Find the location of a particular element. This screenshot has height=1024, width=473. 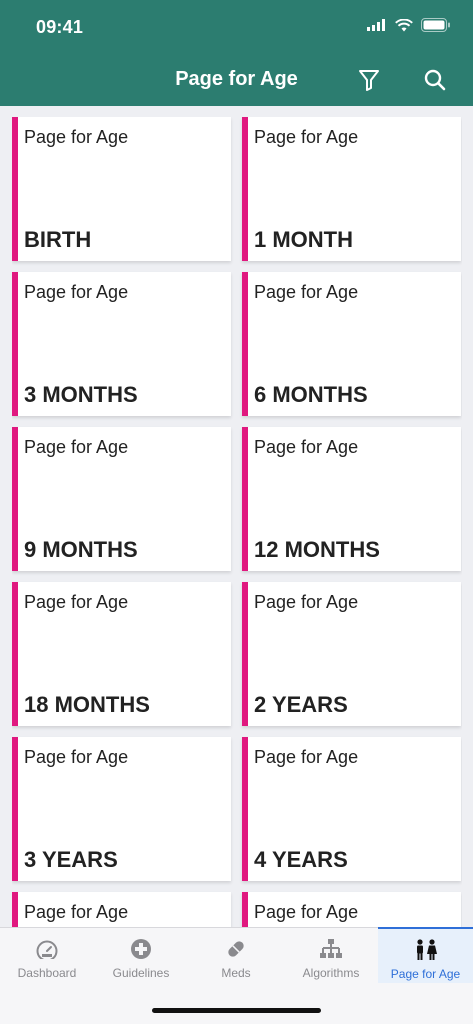

card-age: 1 MONTH is located at coordinates (303, 239).